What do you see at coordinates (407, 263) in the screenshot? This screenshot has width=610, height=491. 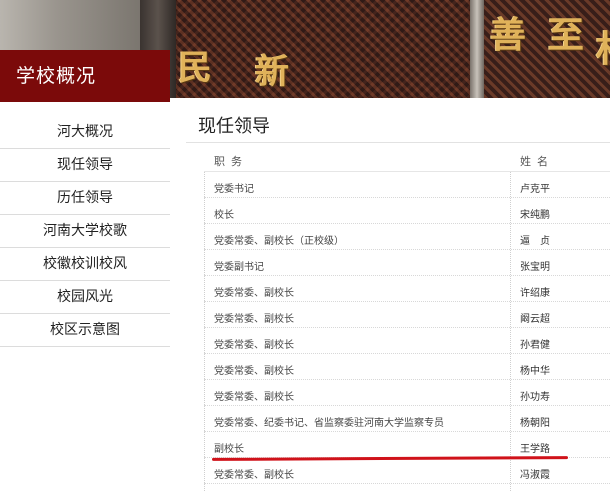 I see `table-row: 党委副书记 张宝明` at bounding box center [407, 263].